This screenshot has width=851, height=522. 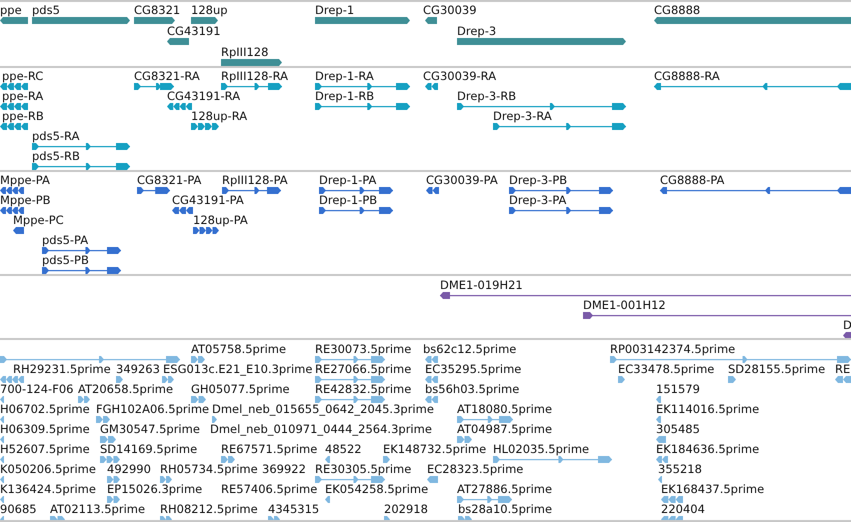 I want to click on feature-label: 369922, so click(x=284, y=469).